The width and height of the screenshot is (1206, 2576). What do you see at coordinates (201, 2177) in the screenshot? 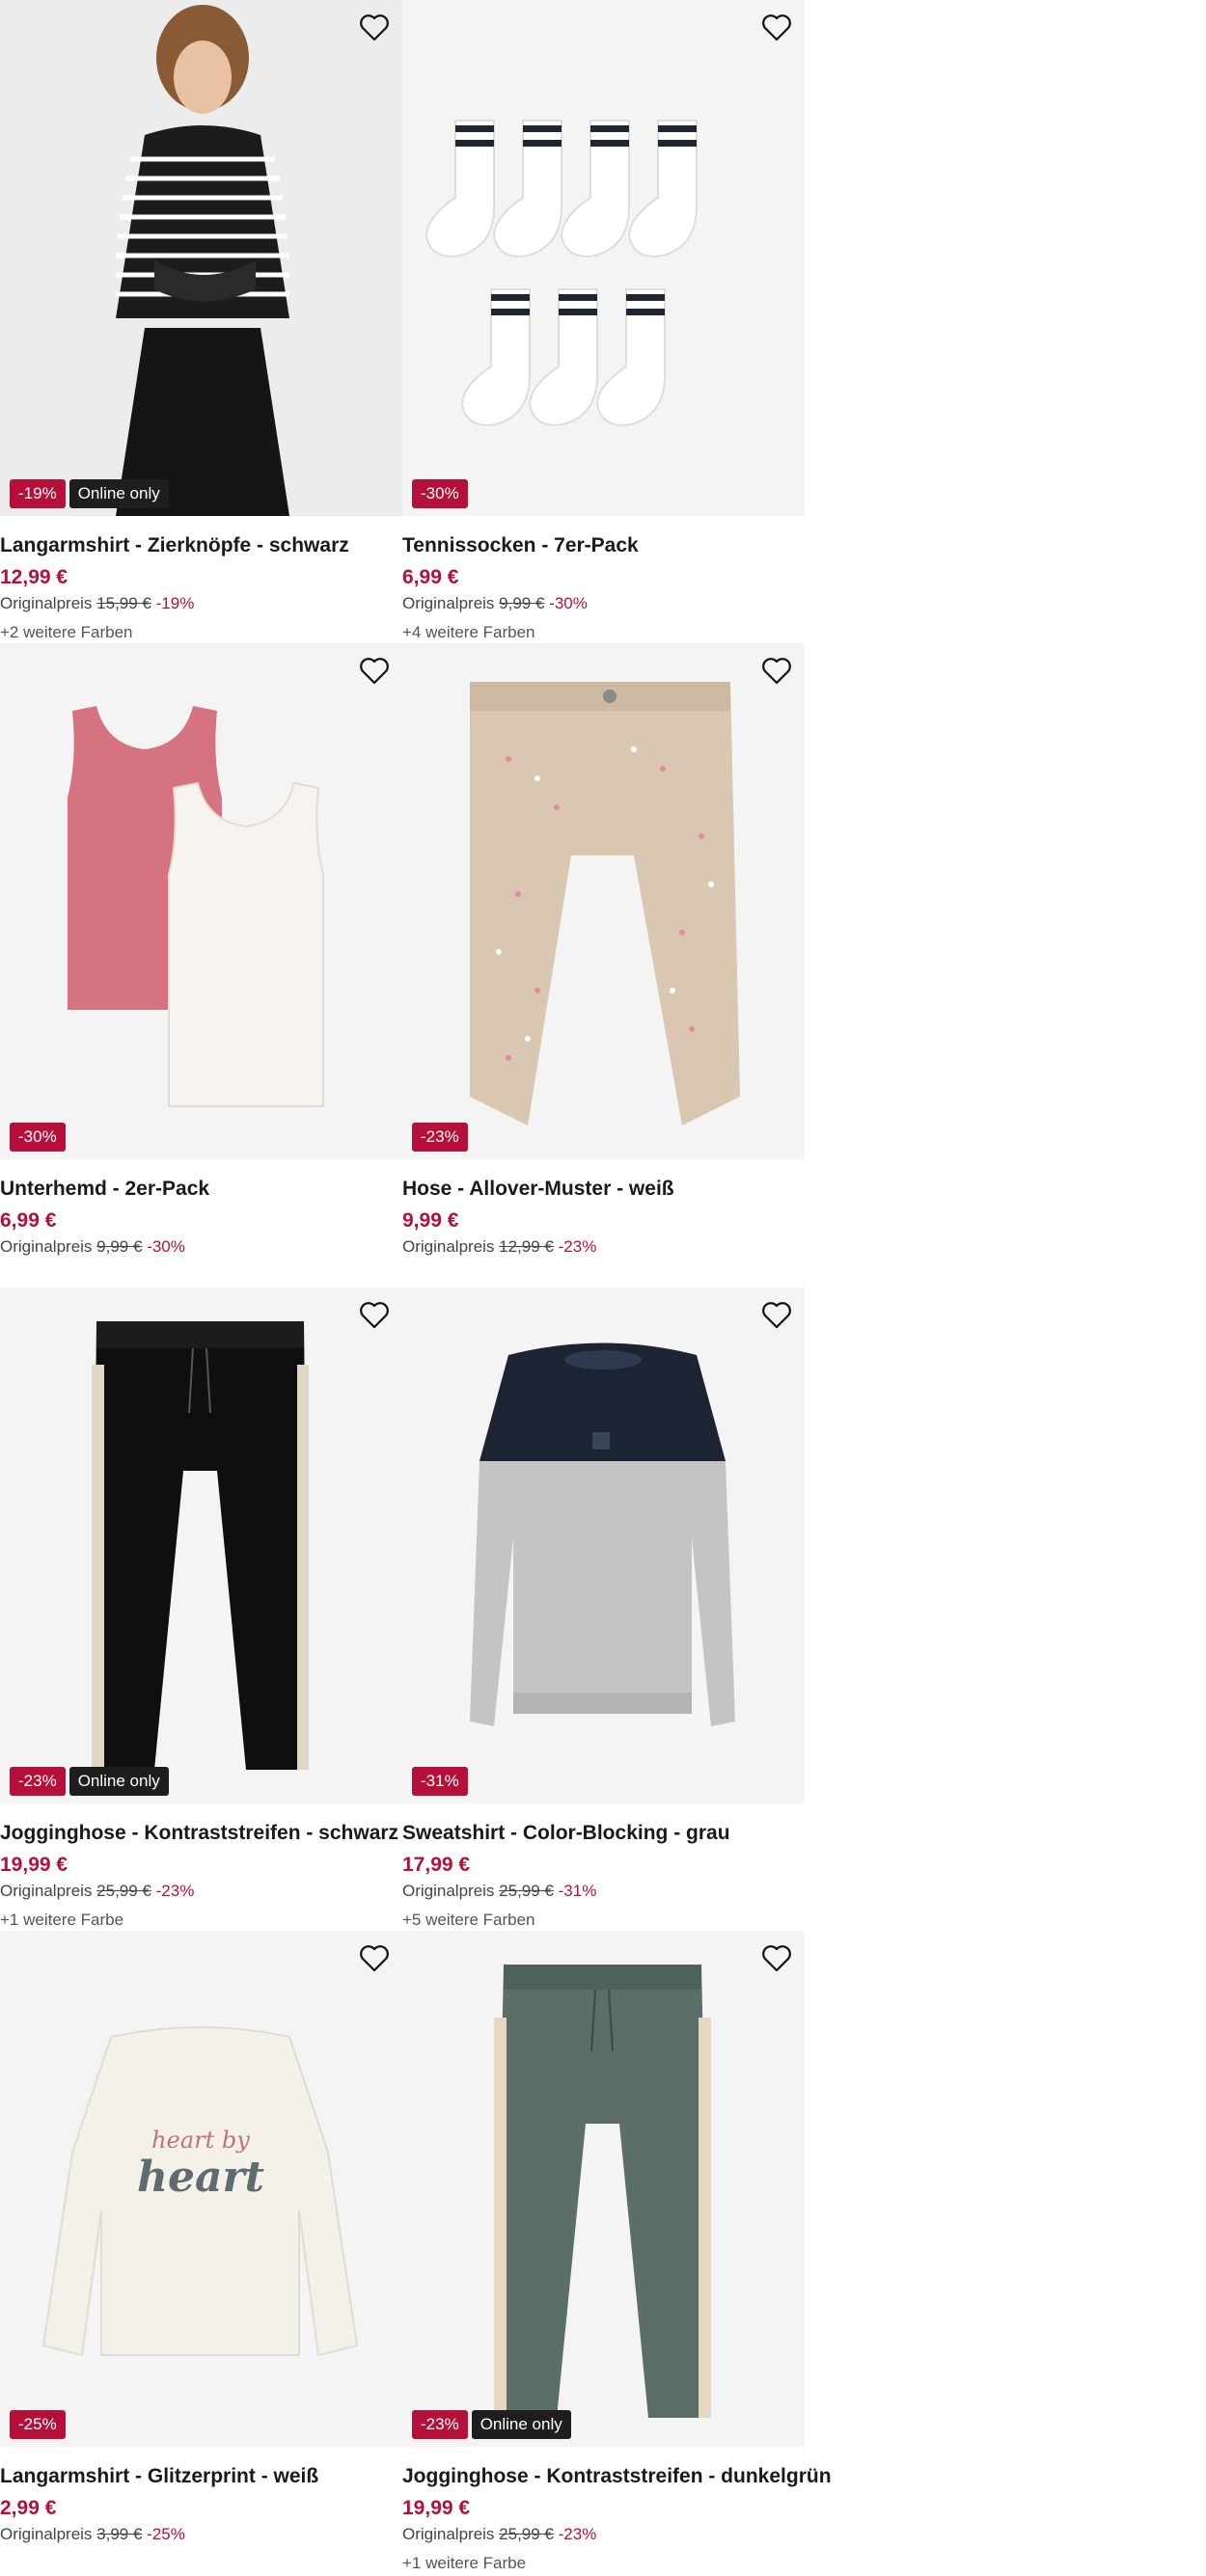
I see `print-text-2: heart` at bounding box center [201, 2177].